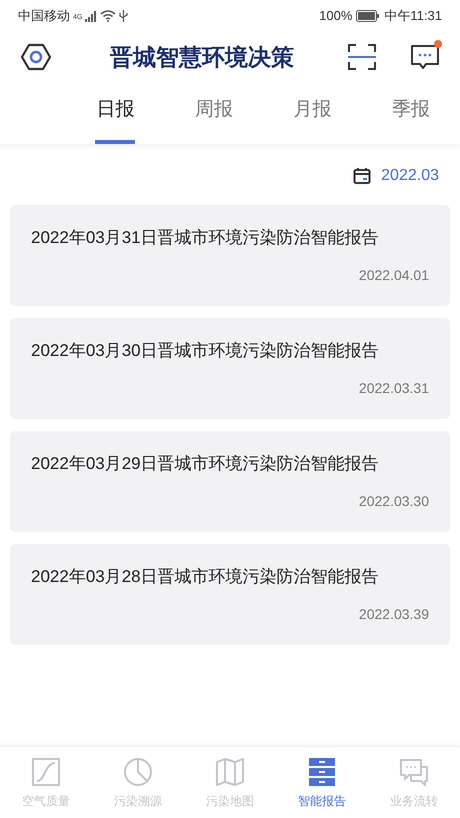  I want to click on report-title: 2022年03月31日晋城市环境污染防治智能报告, so click(205, 238).